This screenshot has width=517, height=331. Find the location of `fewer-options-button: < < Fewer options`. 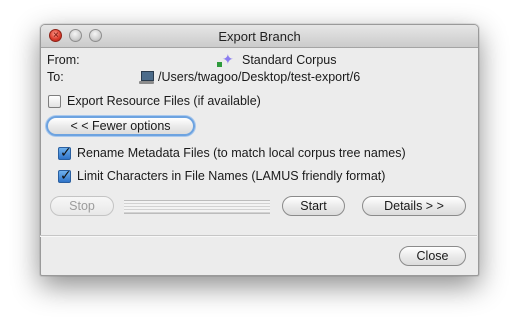

fewer-options-button: < < Fewer options is located at coordinates (120, 126).